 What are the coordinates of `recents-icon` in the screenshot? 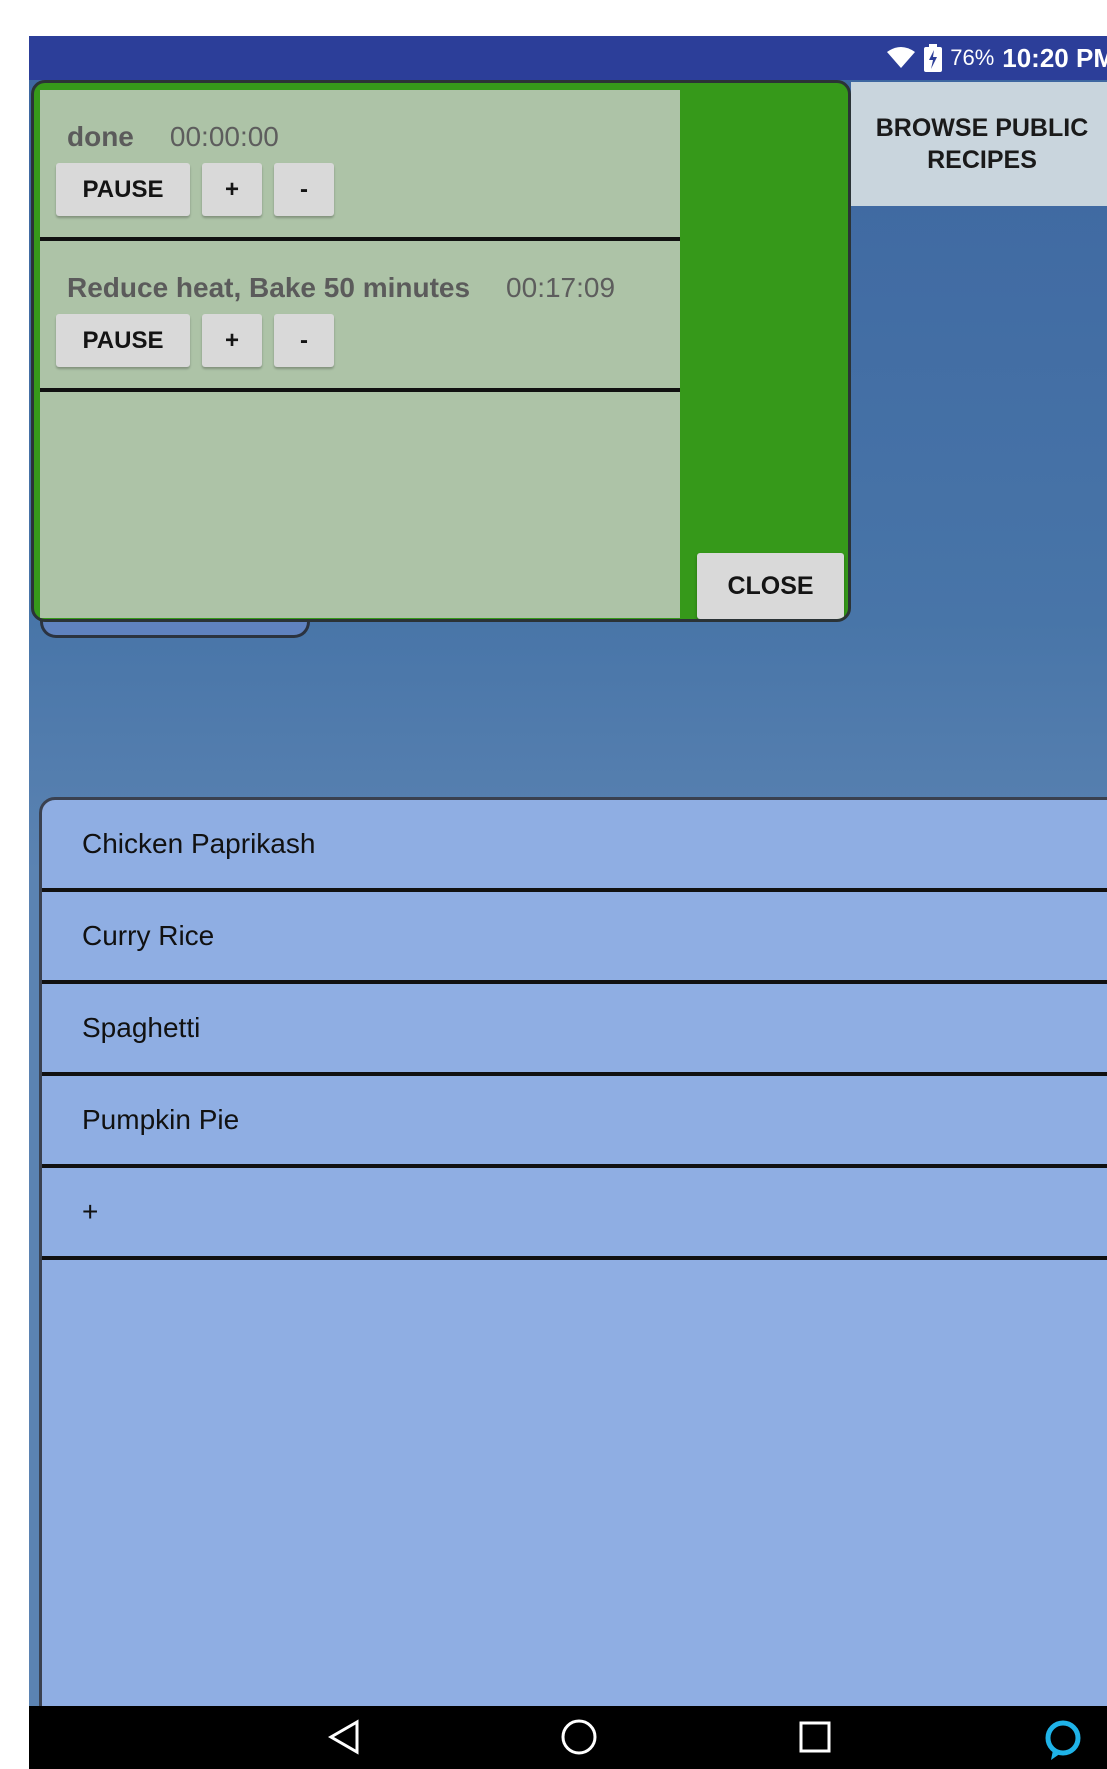 It's located at (815, 1737).